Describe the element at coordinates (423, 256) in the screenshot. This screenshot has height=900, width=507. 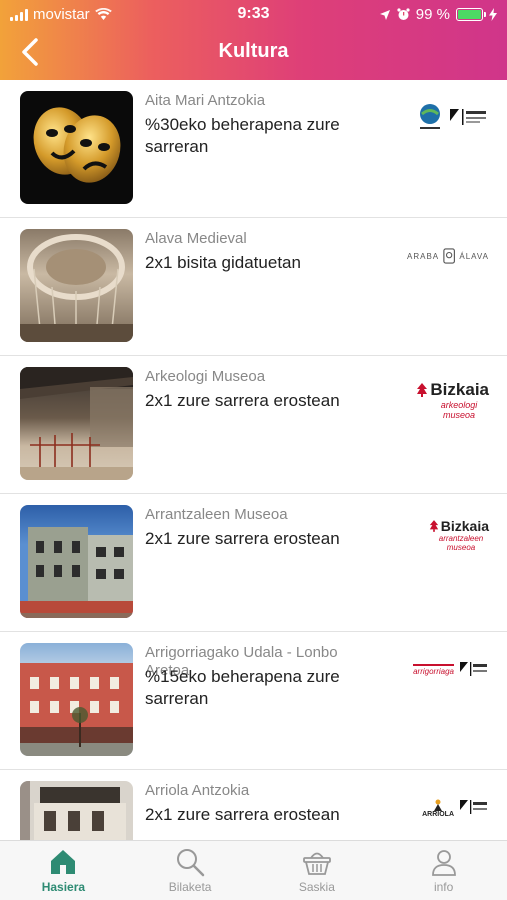
I see `logo-text: ARABA` at that location.